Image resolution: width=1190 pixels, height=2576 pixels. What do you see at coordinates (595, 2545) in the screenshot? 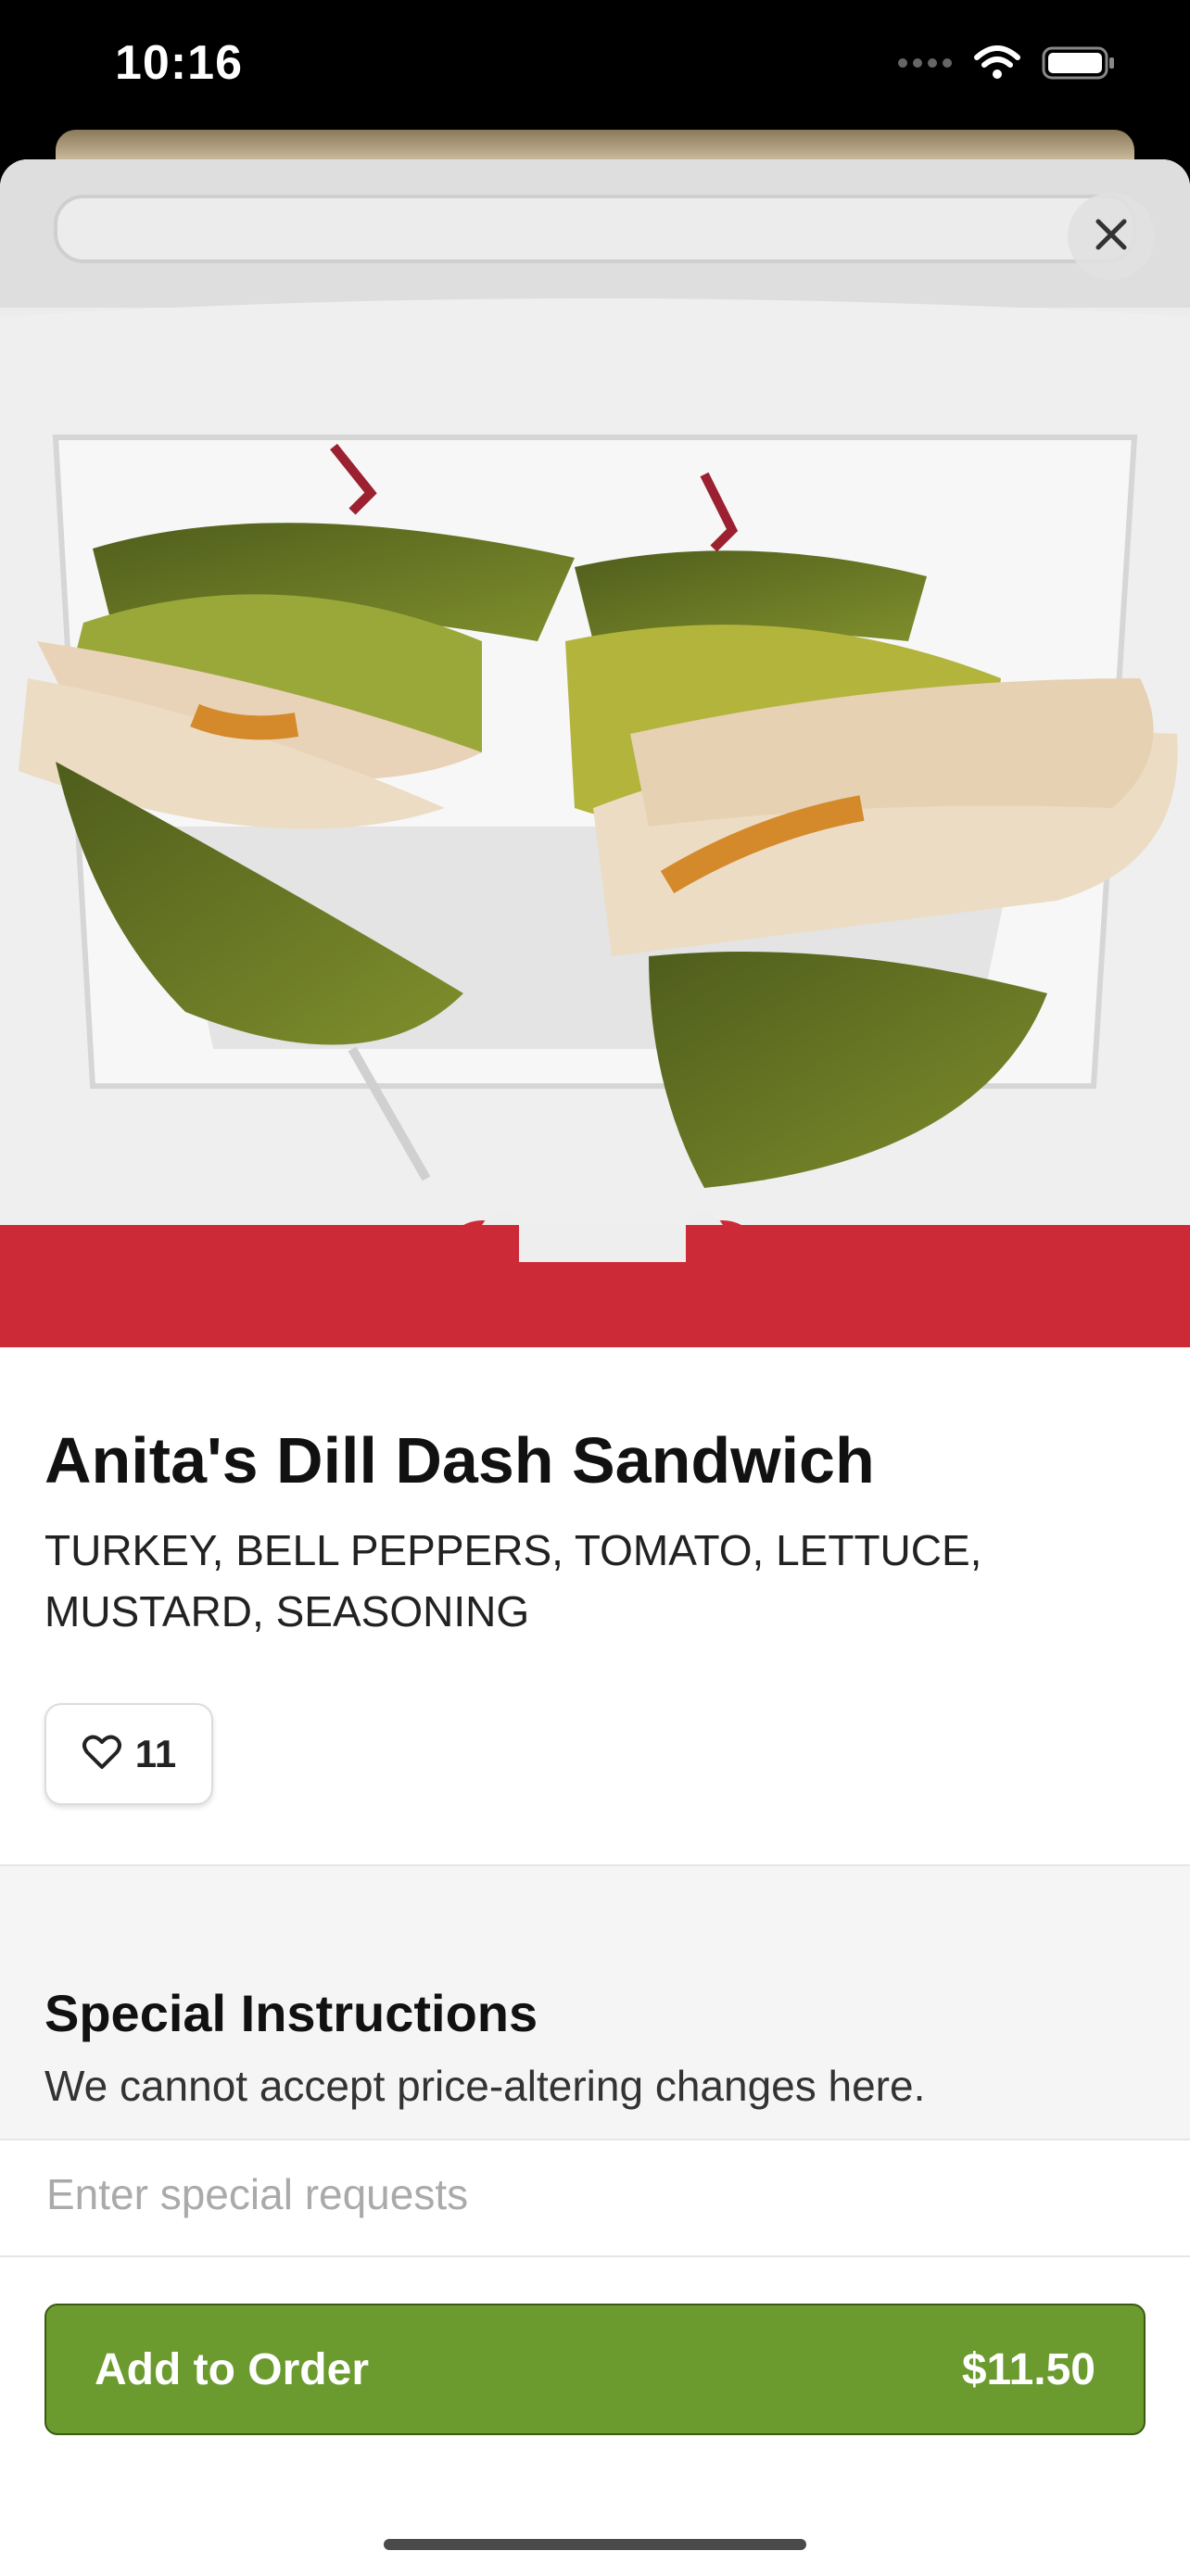
I see `home-indicator` at bounding box center [595, 2545].